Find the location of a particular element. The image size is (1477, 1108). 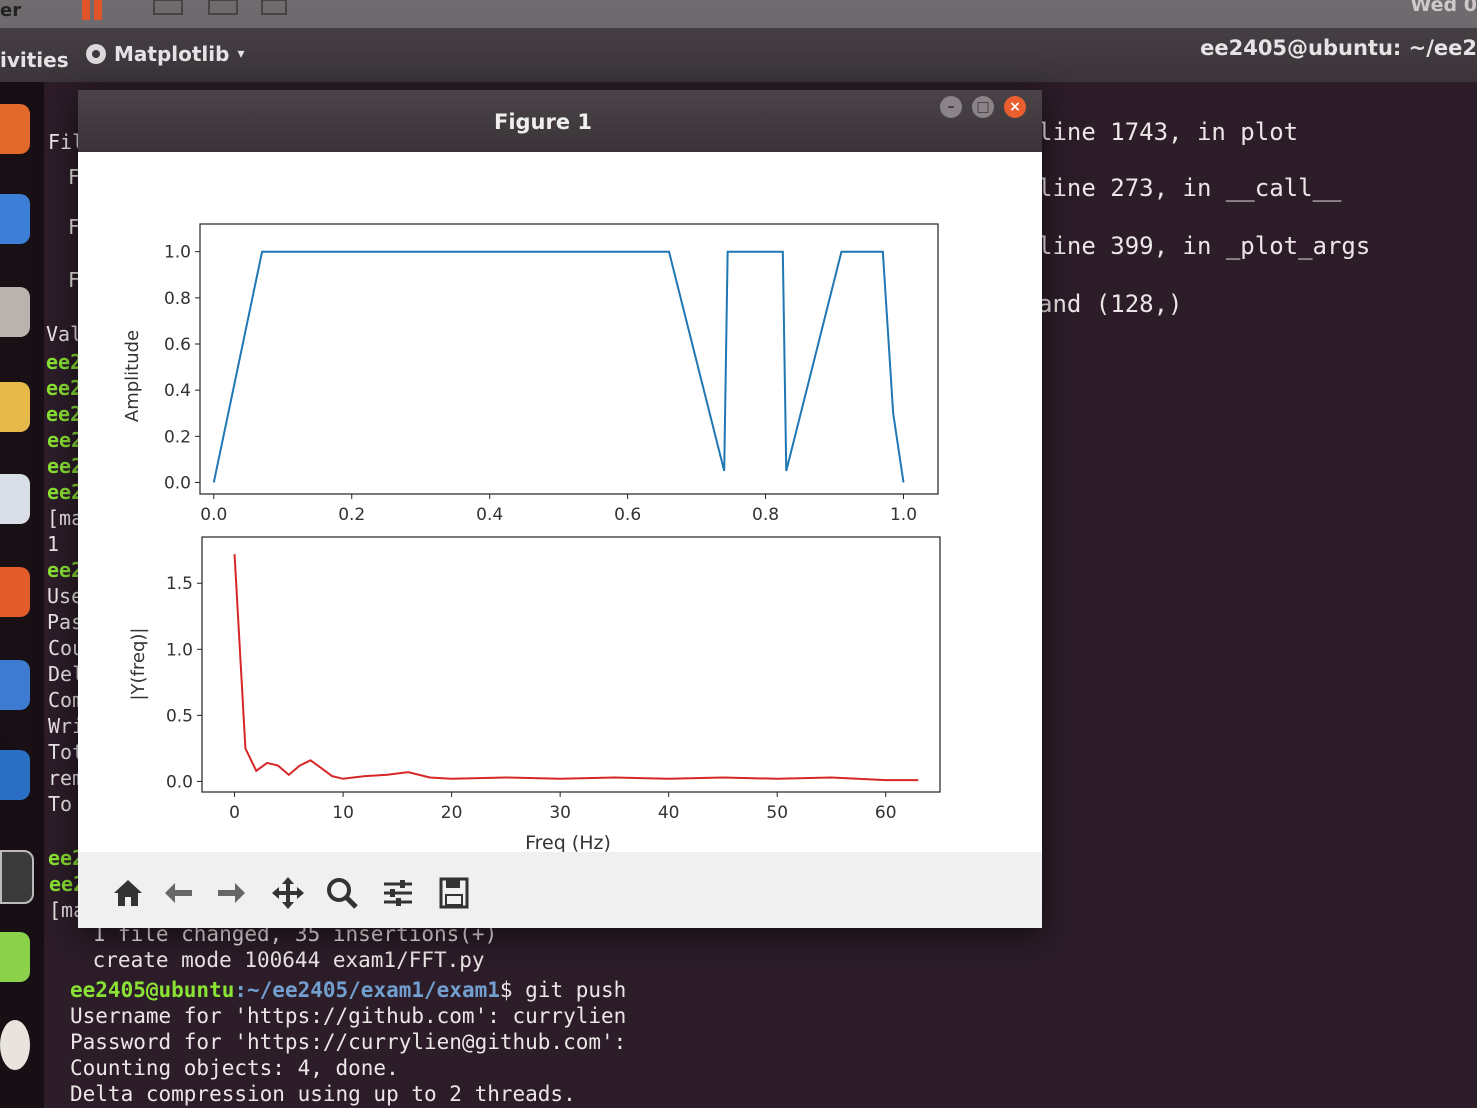

configure-subplots-icon is located at coordinates (398, 893).